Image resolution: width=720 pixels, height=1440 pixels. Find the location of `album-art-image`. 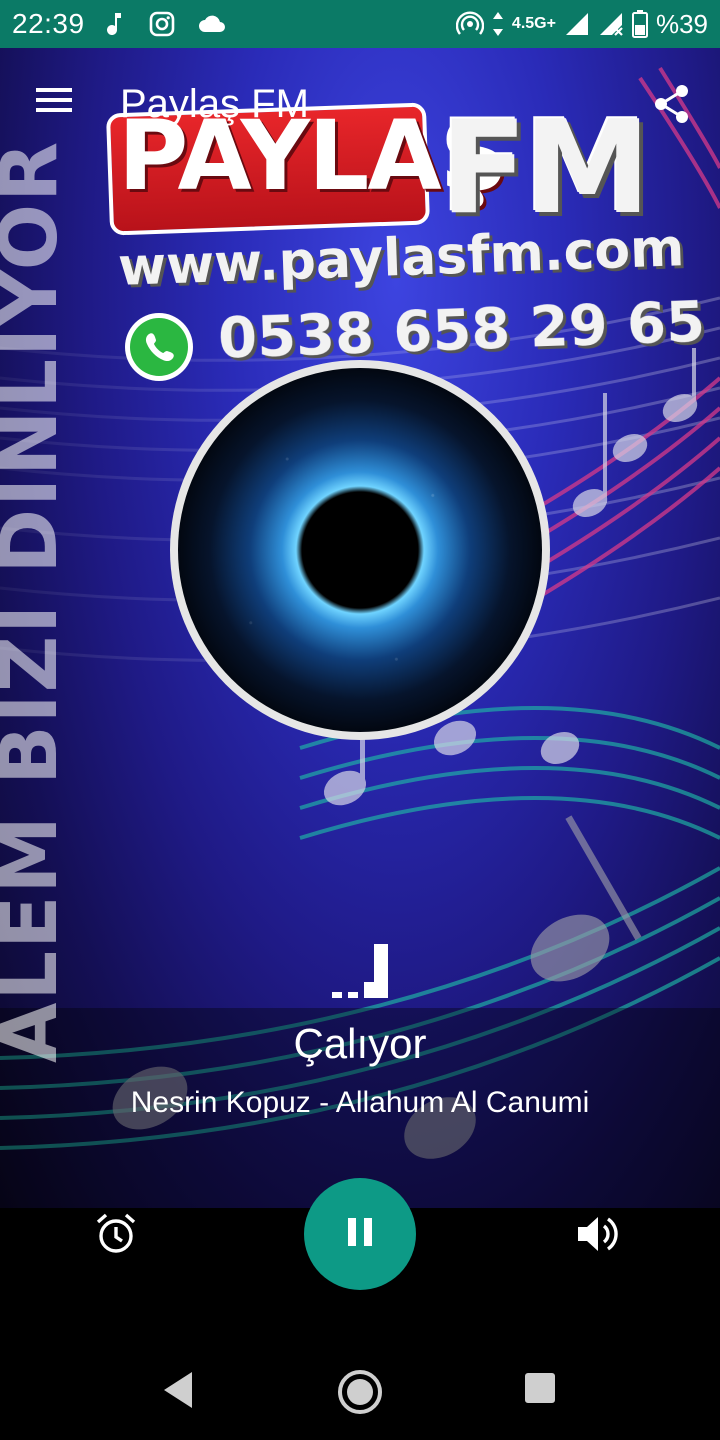

album-art-image is located at coordinates (360, 550).